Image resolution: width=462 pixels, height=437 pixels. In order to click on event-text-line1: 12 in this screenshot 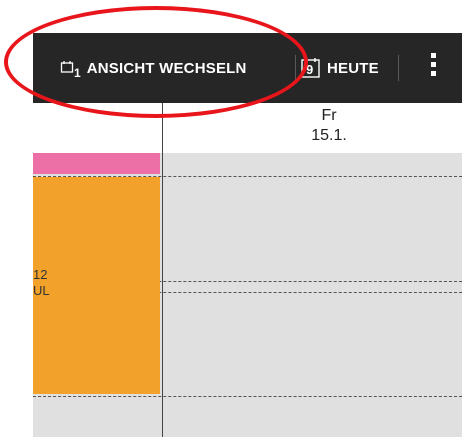, I will do `click(40, 274)`.